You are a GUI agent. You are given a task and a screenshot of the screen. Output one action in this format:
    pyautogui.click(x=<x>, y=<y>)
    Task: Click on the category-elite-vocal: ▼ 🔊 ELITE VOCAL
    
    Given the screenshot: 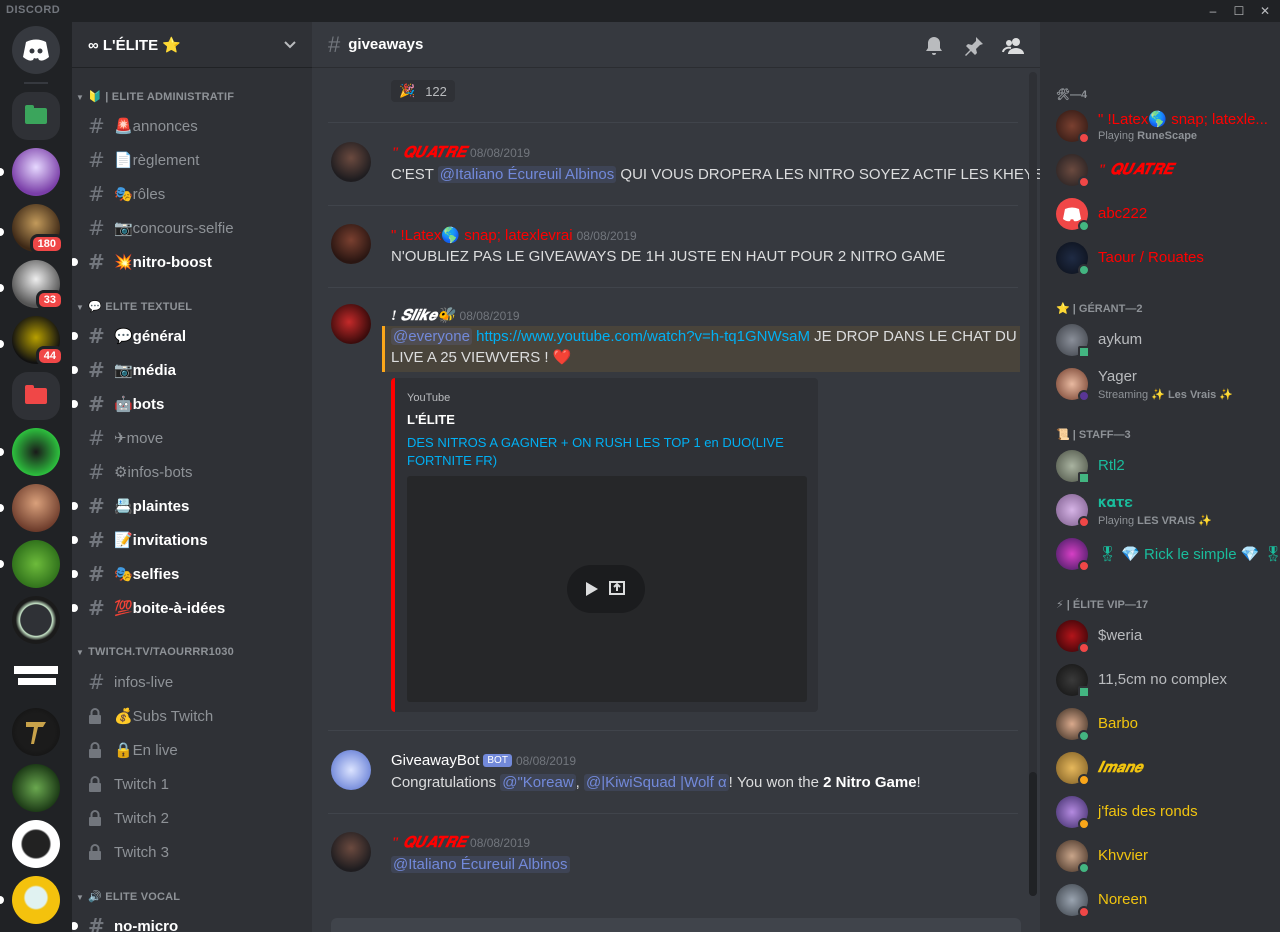 What is the action you would take?
    pyautogui.click(x=128, y=896)
    